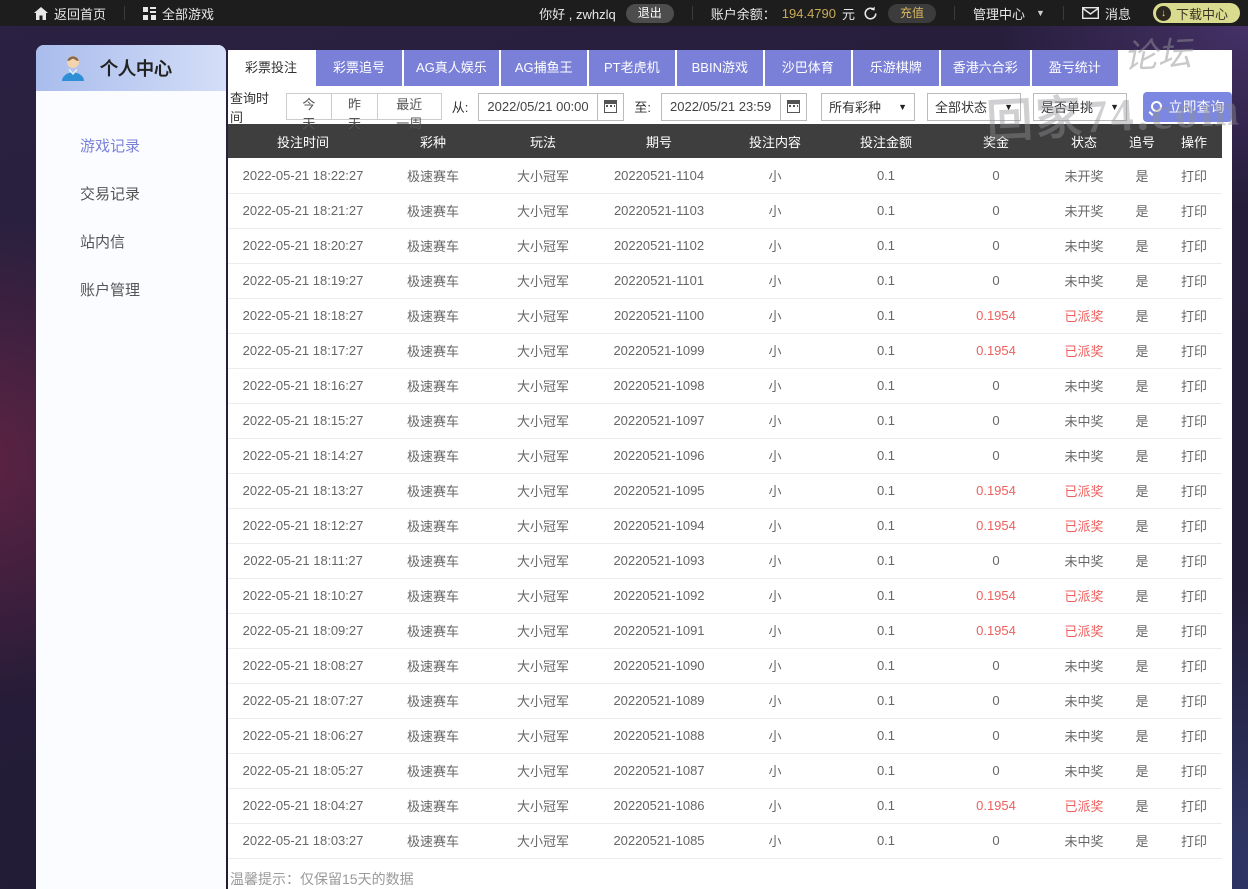  I want to click on table-header-cell: 奖金, so click(996, 141).